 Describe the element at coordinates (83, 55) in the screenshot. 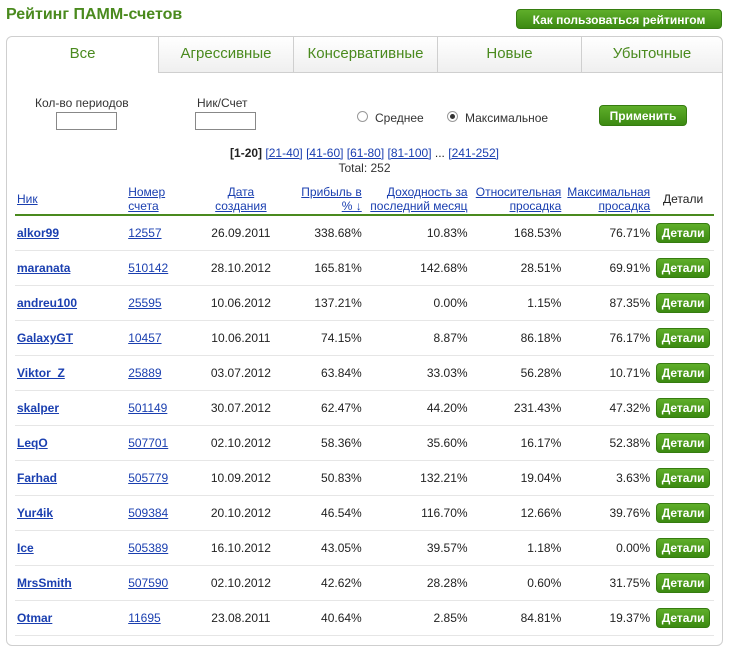

I see `tab-all: Все` at that location.